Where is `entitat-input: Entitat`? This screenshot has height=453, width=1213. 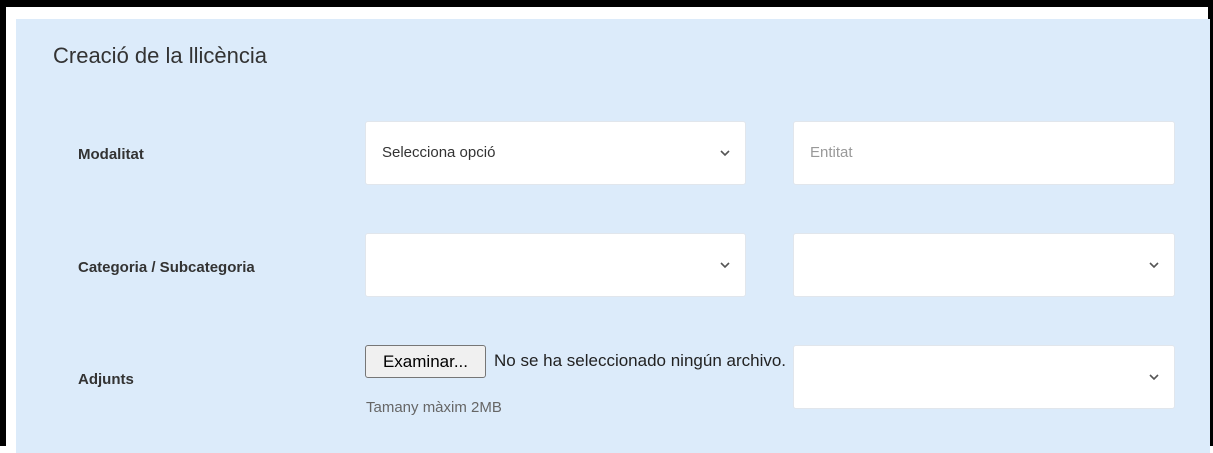
entitat-input: Entitat is located at coordinates (984, 153).